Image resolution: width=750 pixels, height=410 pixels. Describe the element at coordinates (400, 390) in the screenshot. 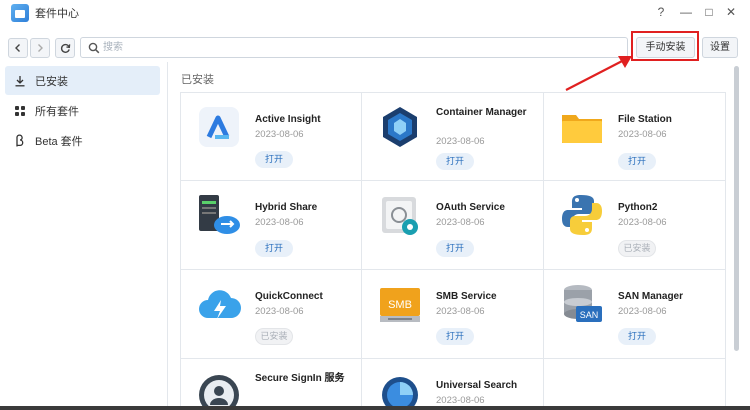

I see `universal-search-icon` at that location.